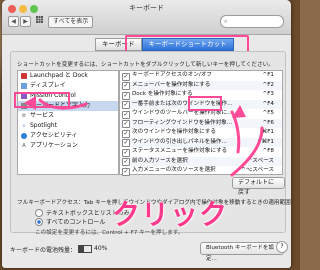 This screenshot has height=270, width=320. Describe the element at coordinates (25, 21) in the screenshot. I see `forward-button: ▶` at that location.